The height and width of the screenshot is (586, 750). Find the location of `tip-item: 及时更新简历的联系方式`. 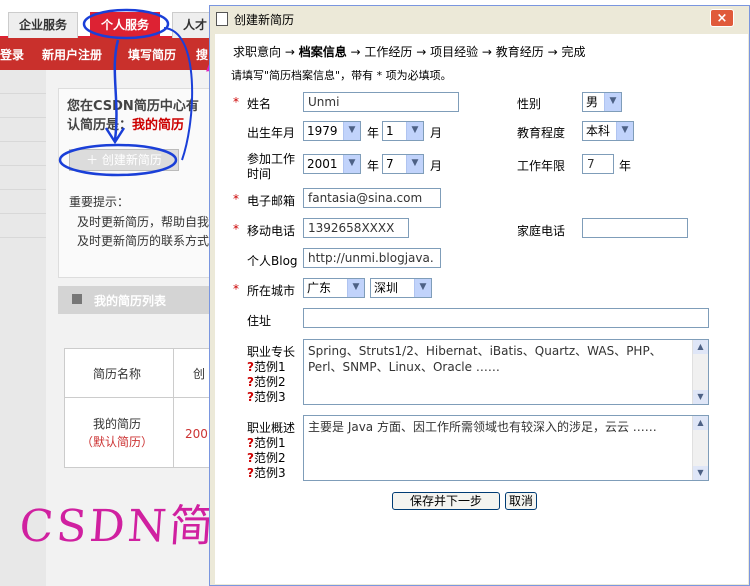

tip-item: 及时更新简历的联系方式 is located at coordinates (143, 241).